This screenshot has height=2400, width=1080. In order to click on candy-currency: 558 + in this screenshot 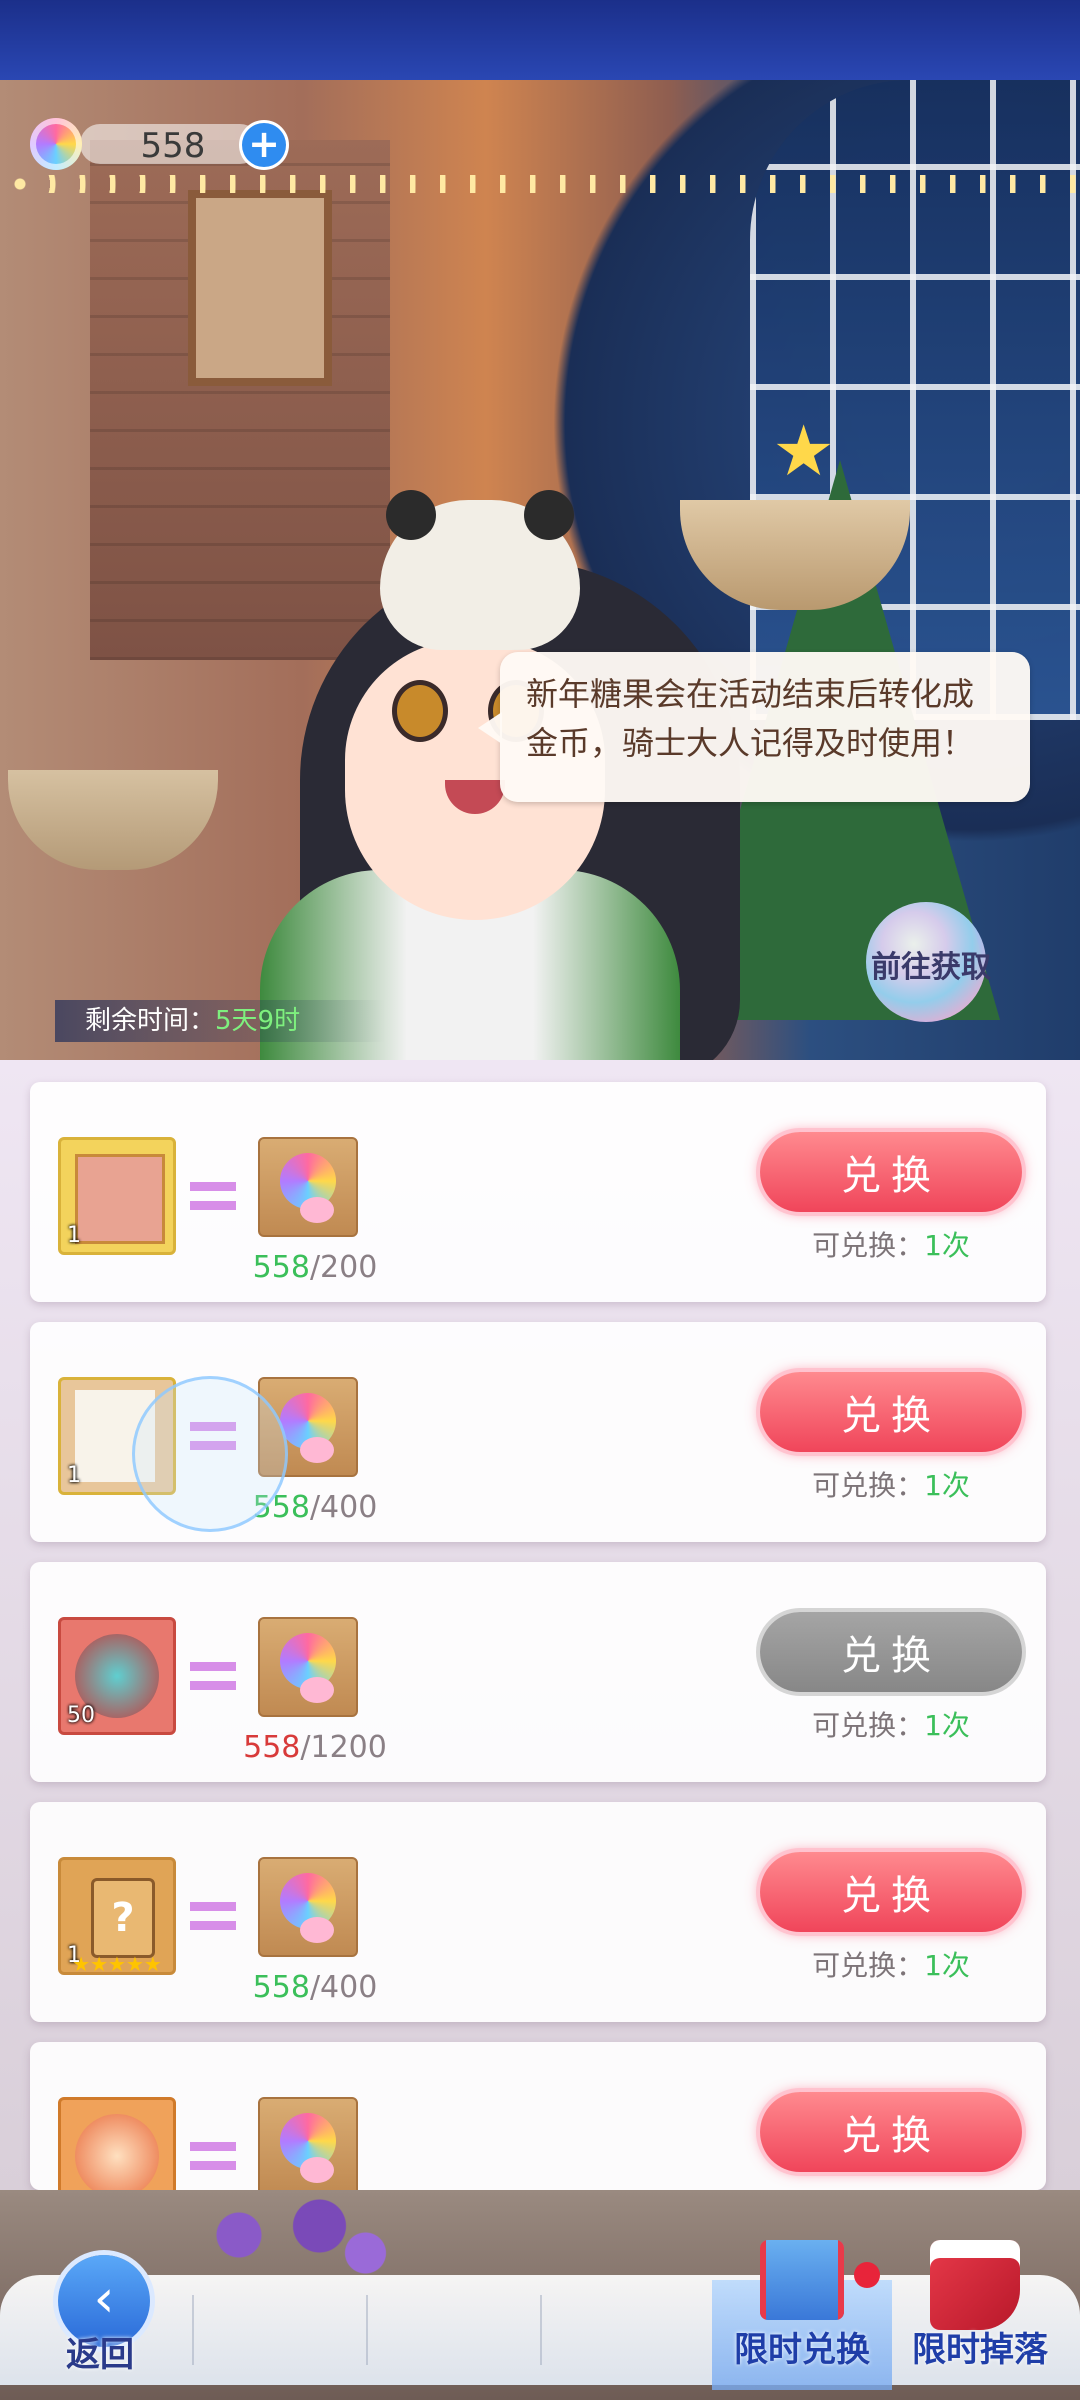, I will do `click(158, 144)`.